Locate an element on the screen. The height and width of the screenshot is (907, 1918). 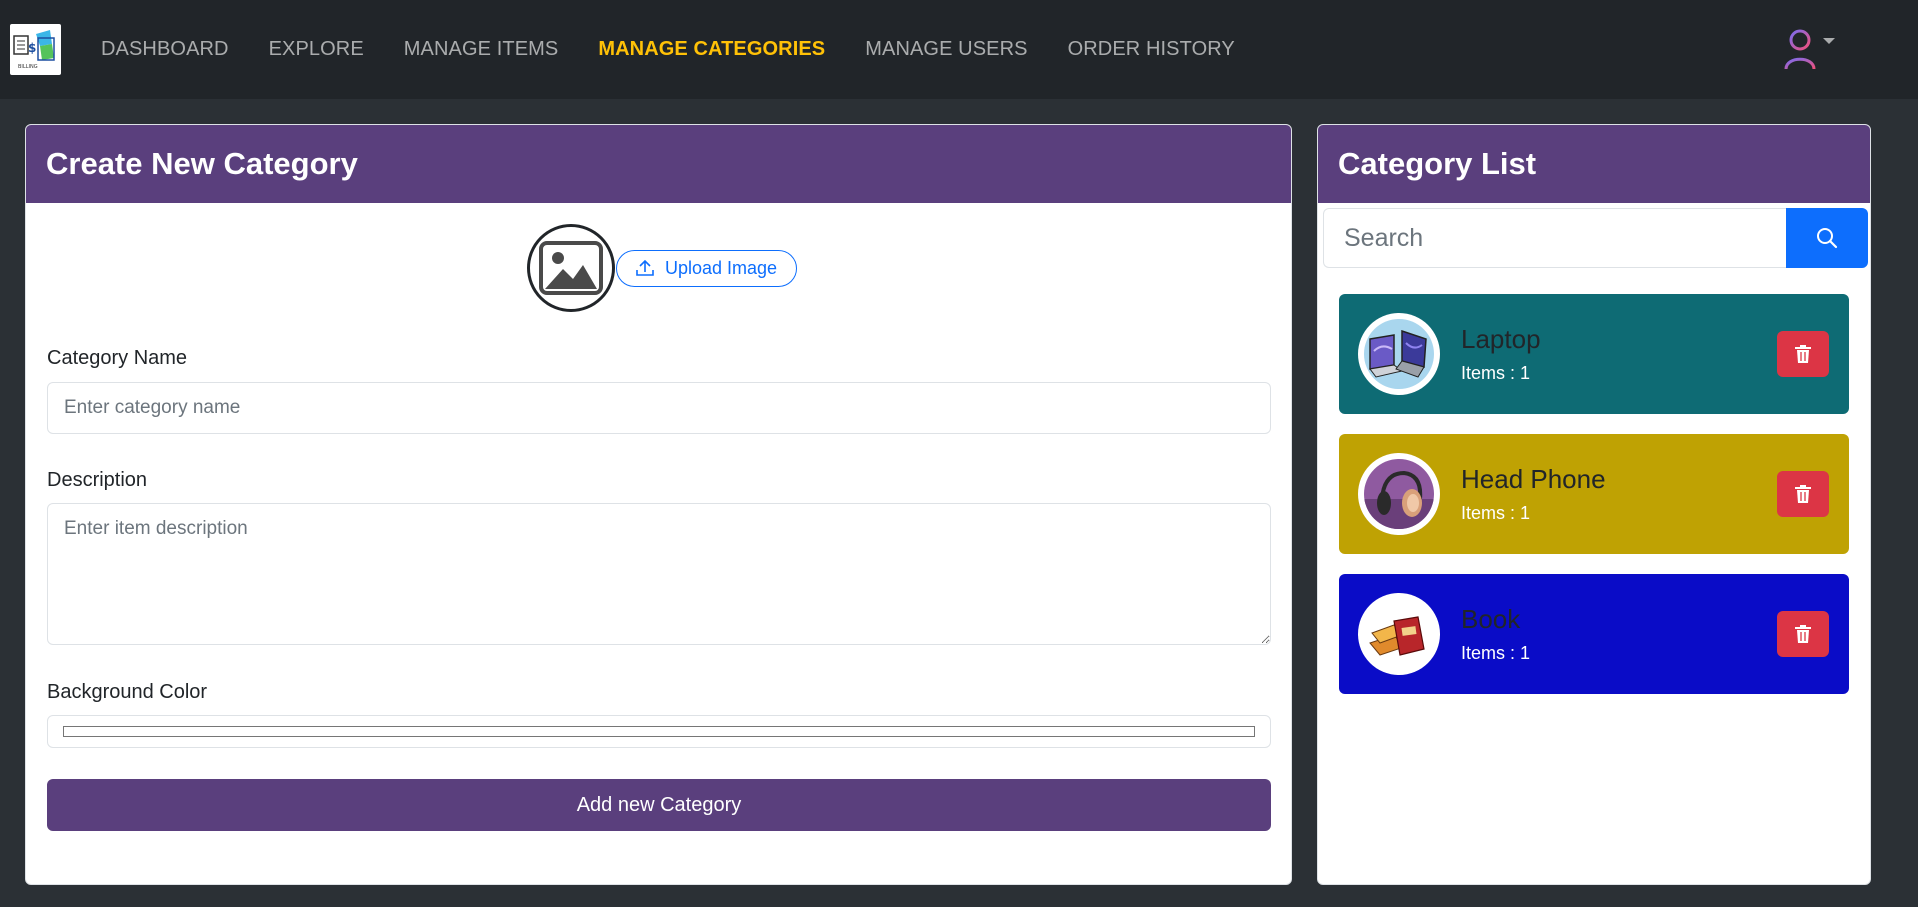
search-button is located at coordinates (1827, 238).